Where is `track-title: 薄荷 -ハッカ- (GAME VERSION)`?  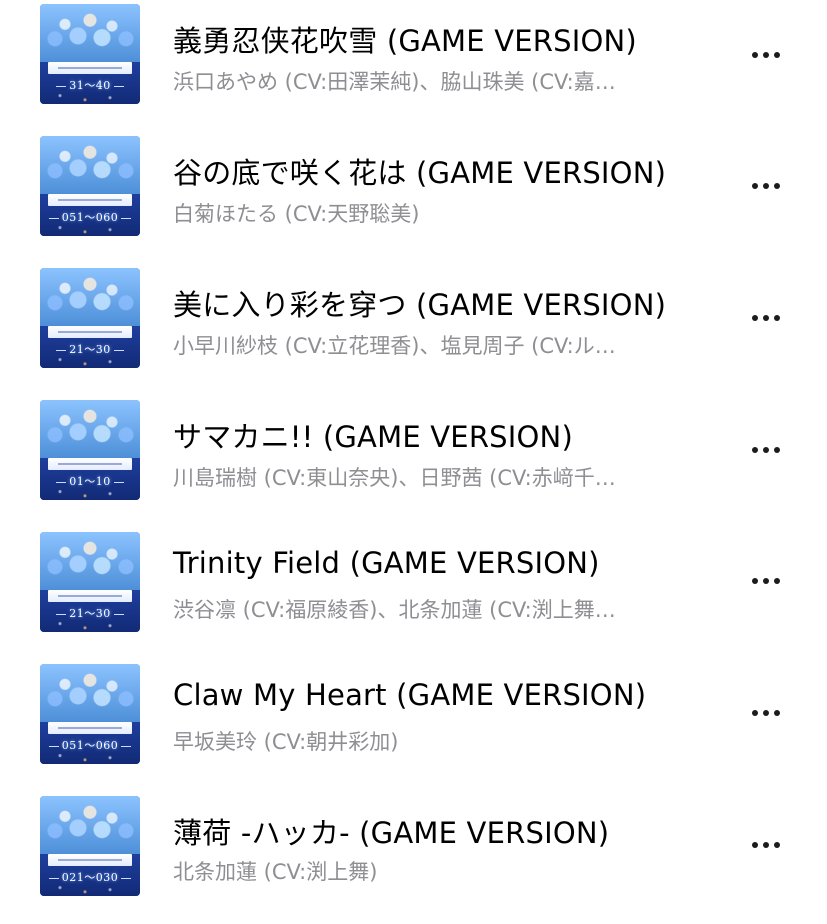 track-title: 薄荷 -ハッカ- (GAME VERSION) is located at coordinates (391, 833).